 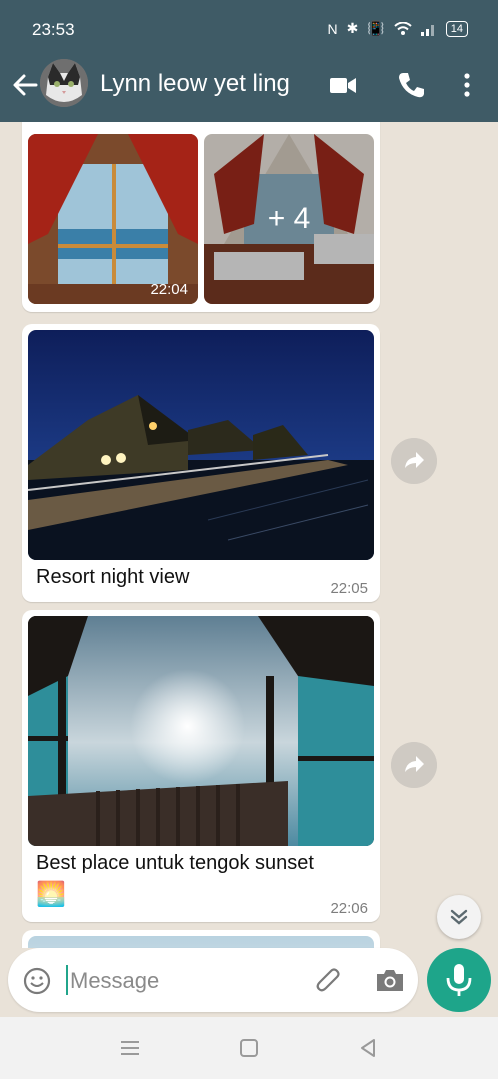 I want to click on scroll-to-bottom-button, so click(x=459, y=917).